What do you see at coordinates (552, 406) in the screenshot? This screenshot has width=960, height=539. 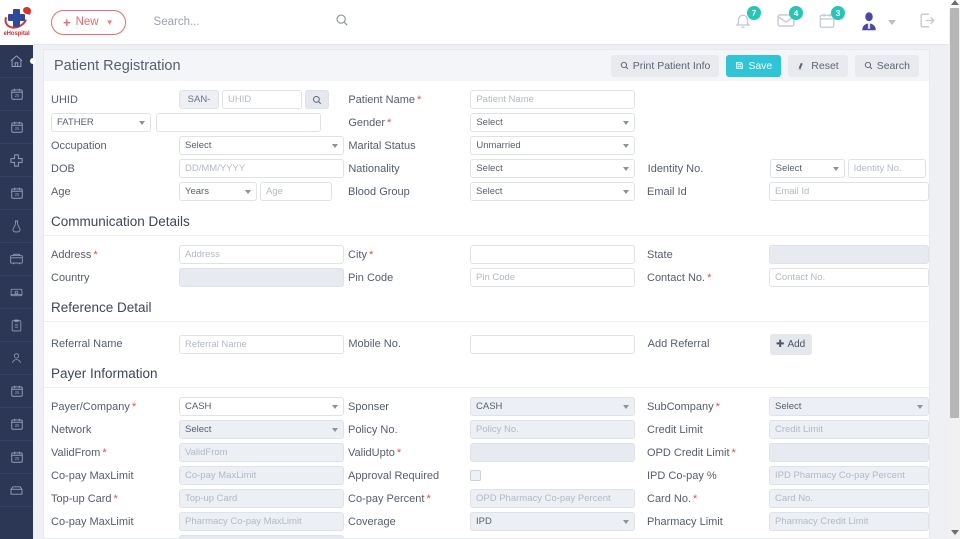 I see `sponser-select: CASH` at bounding box center [552, 406].